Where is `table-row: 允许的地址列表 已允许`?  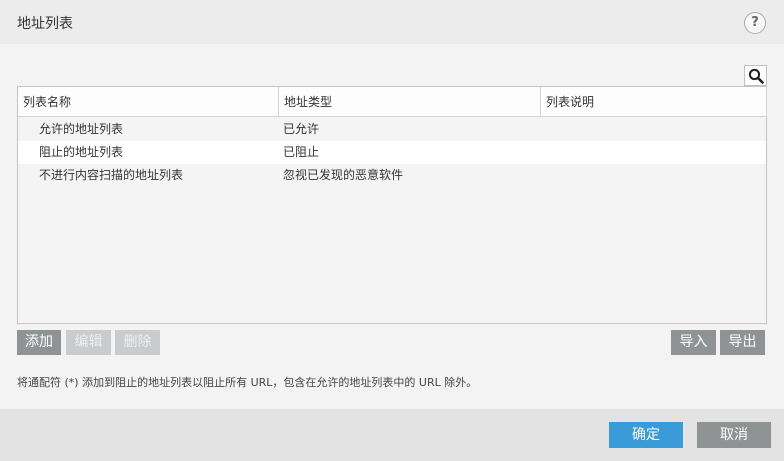 table-row: 允许的地址列表 已允许 is located at coordinates (392, 129).